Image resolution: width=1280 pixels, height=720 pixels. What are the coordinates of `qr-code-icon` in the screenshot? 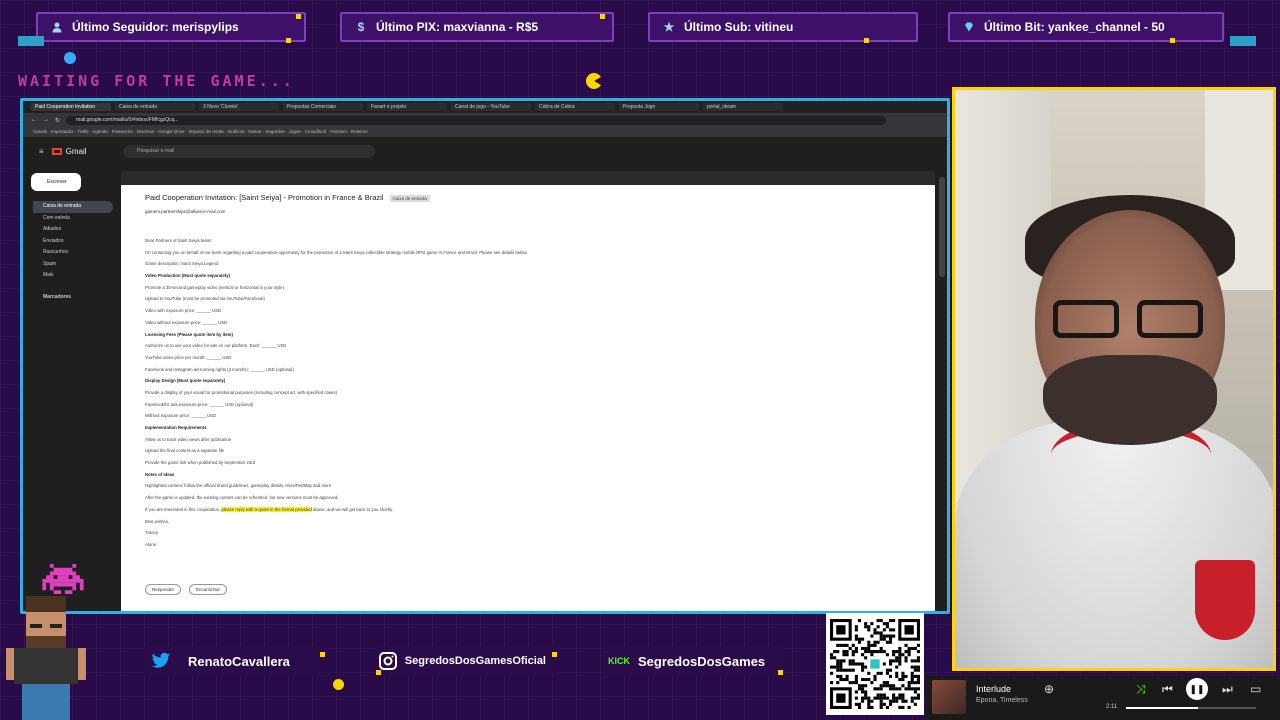 It's located at (875, 664).